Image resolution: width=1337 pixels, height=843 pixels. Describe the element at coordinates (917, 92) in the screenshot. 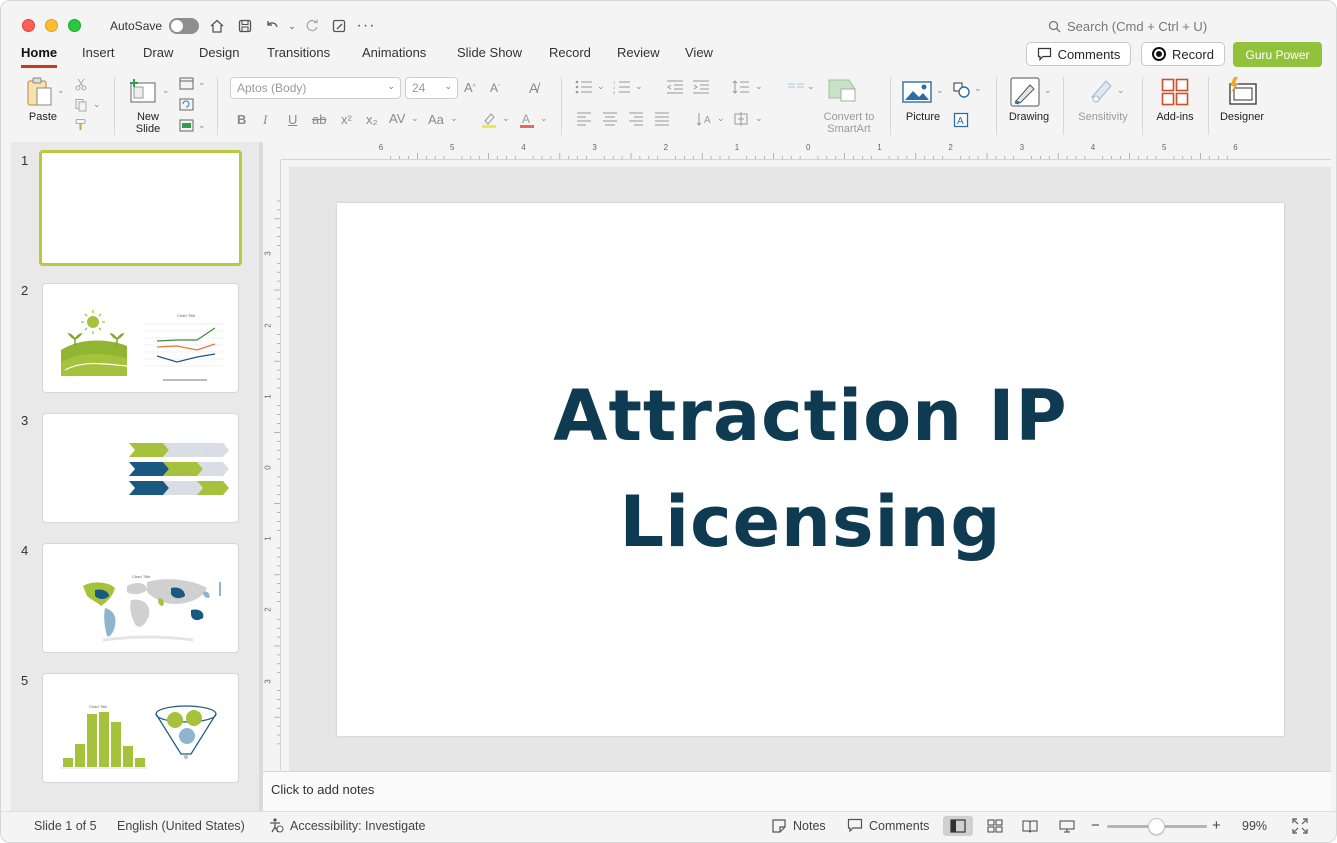

I see `picture-icon` at that location.